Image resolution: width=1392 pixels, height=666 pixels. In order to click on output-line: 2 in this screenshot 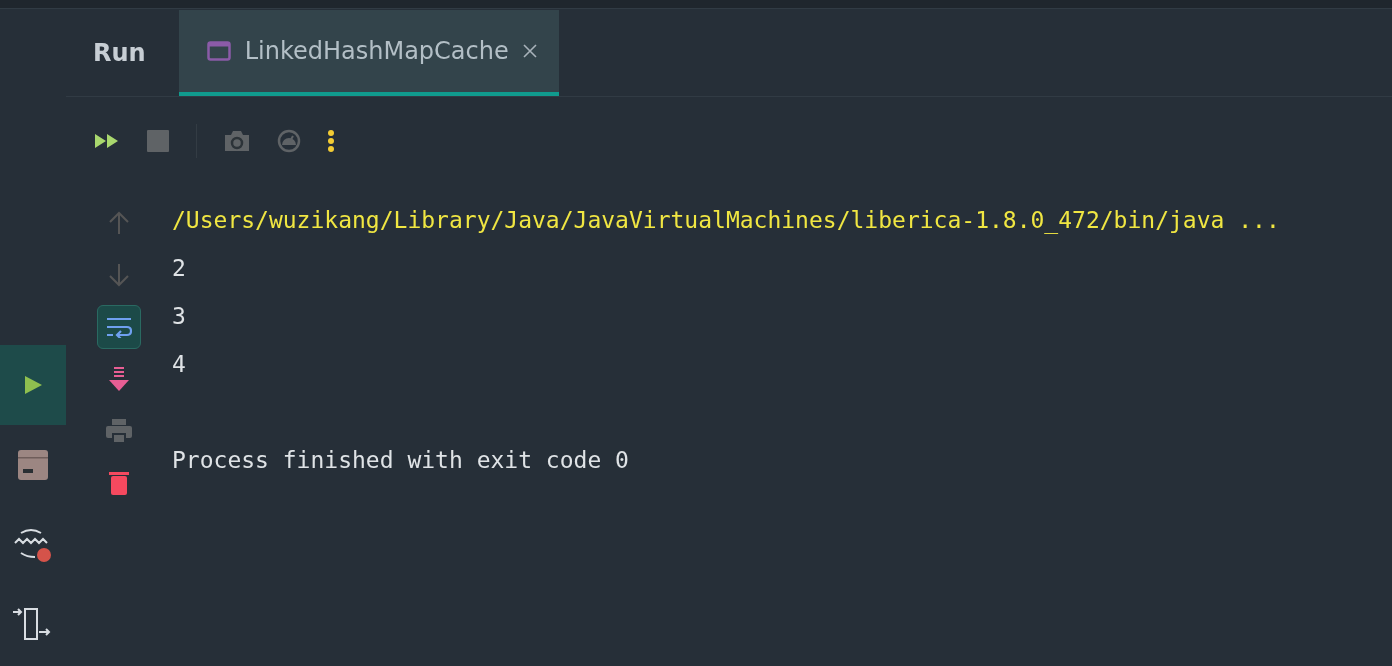, I will do `click(179, 268)`.